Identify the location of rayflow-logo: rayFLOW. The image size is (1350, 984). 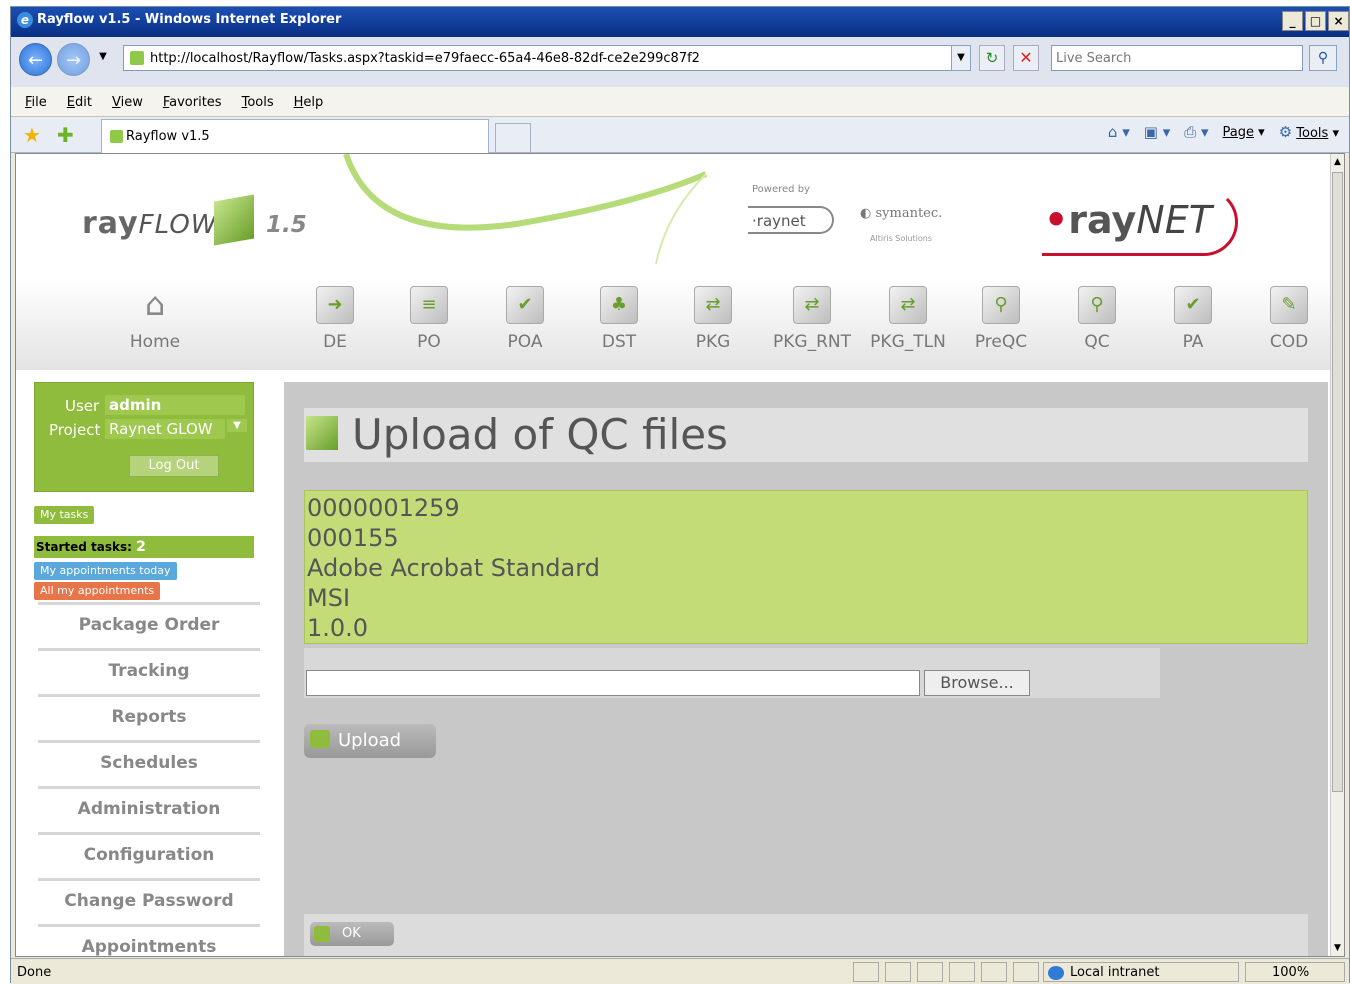
(150, 223).